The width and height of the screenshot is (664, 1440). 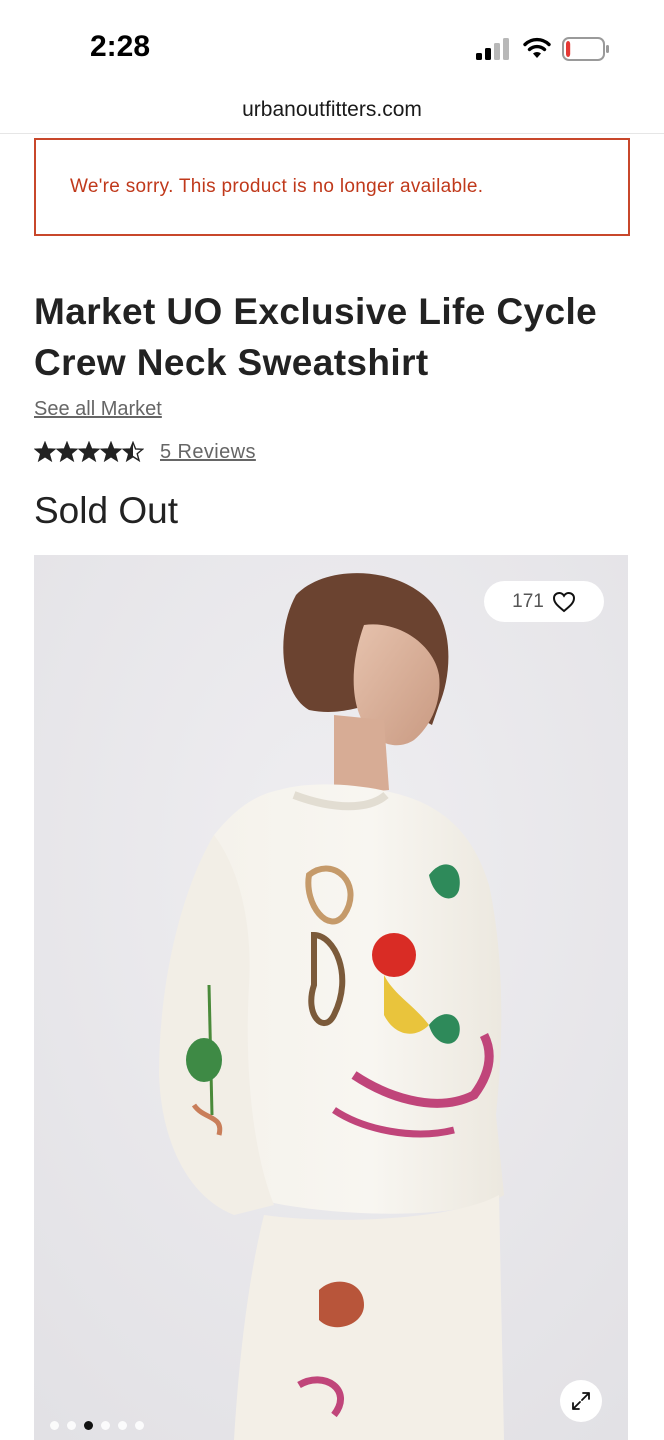 I want to click on expand-image-button, so click(x=581, y=1401).